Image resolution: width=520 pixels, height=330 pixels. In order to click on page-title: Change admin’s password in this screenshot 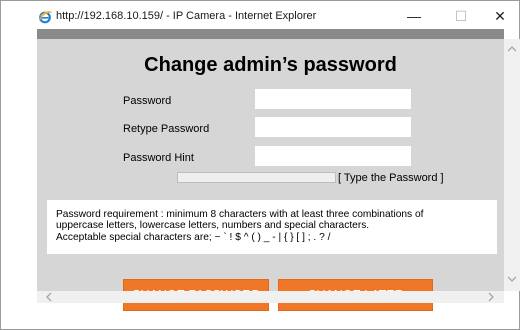, I will do `click(270, 65)`.